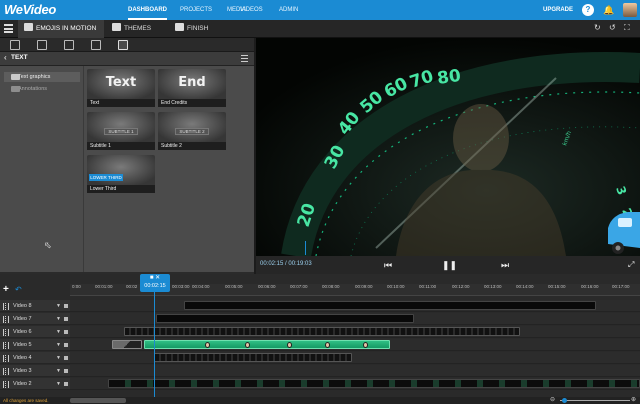  I want to click on thumb-caption: Text, so click(121, 103).